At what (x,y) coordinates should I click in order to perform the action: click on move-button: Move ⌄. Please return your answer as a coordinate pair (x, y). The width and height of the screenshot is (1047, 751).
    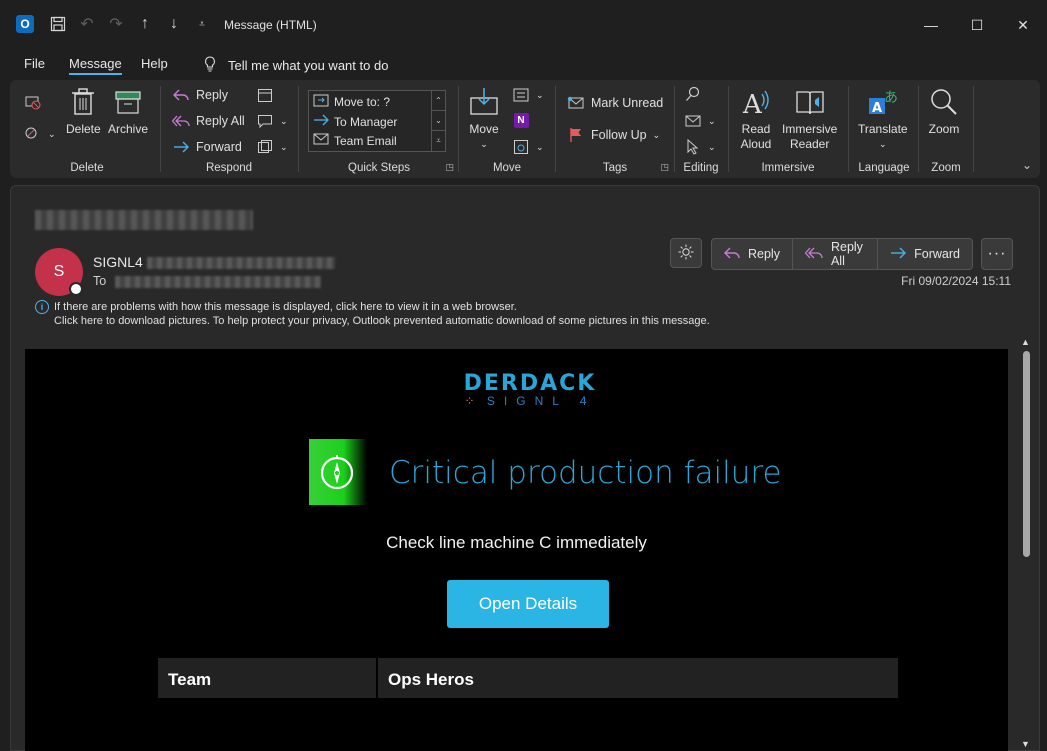
    Looking at the image, I should click on (484, 119).